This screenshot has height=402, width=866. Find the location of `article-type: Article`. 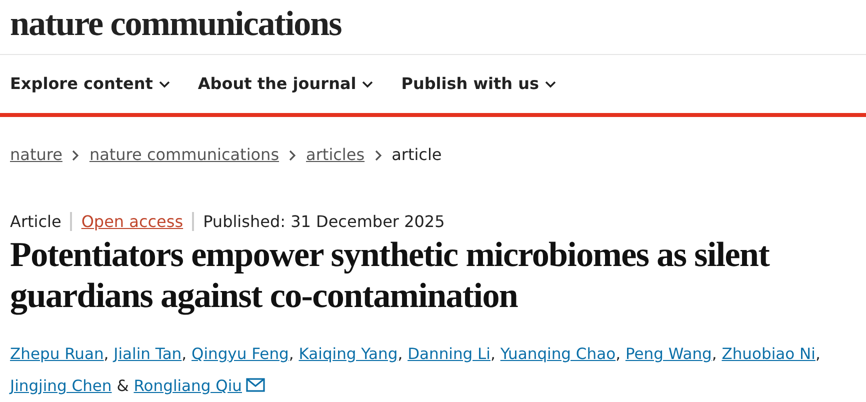

article-type: Article is located at coordinates (36, 221).